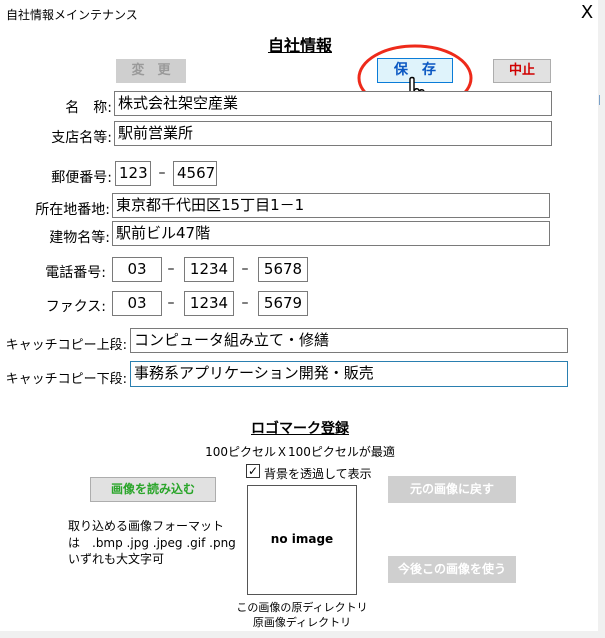  Describe the element at coordinates (79, 238) in the screenshot. I see `building-label: 建物名等:` at that location.